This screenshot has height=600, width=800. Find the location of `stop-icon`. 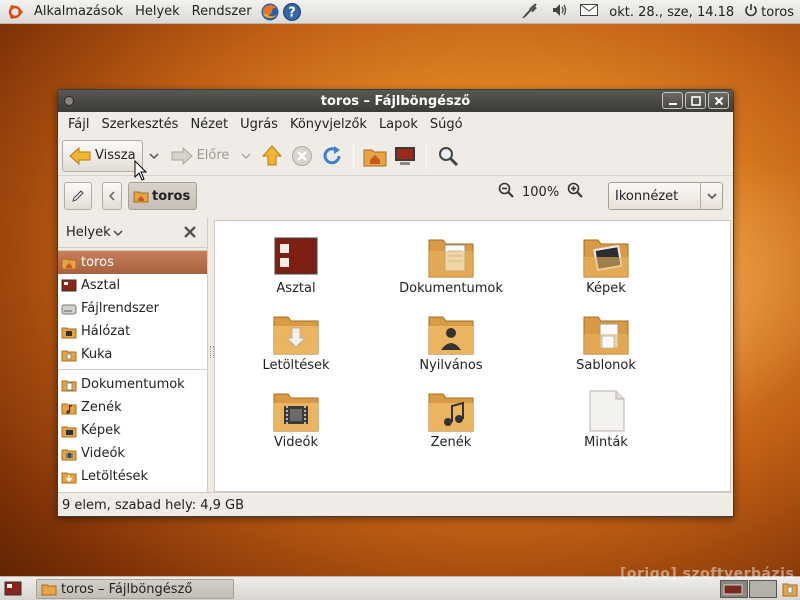

stop-icon is located at coordinates (302, 155).